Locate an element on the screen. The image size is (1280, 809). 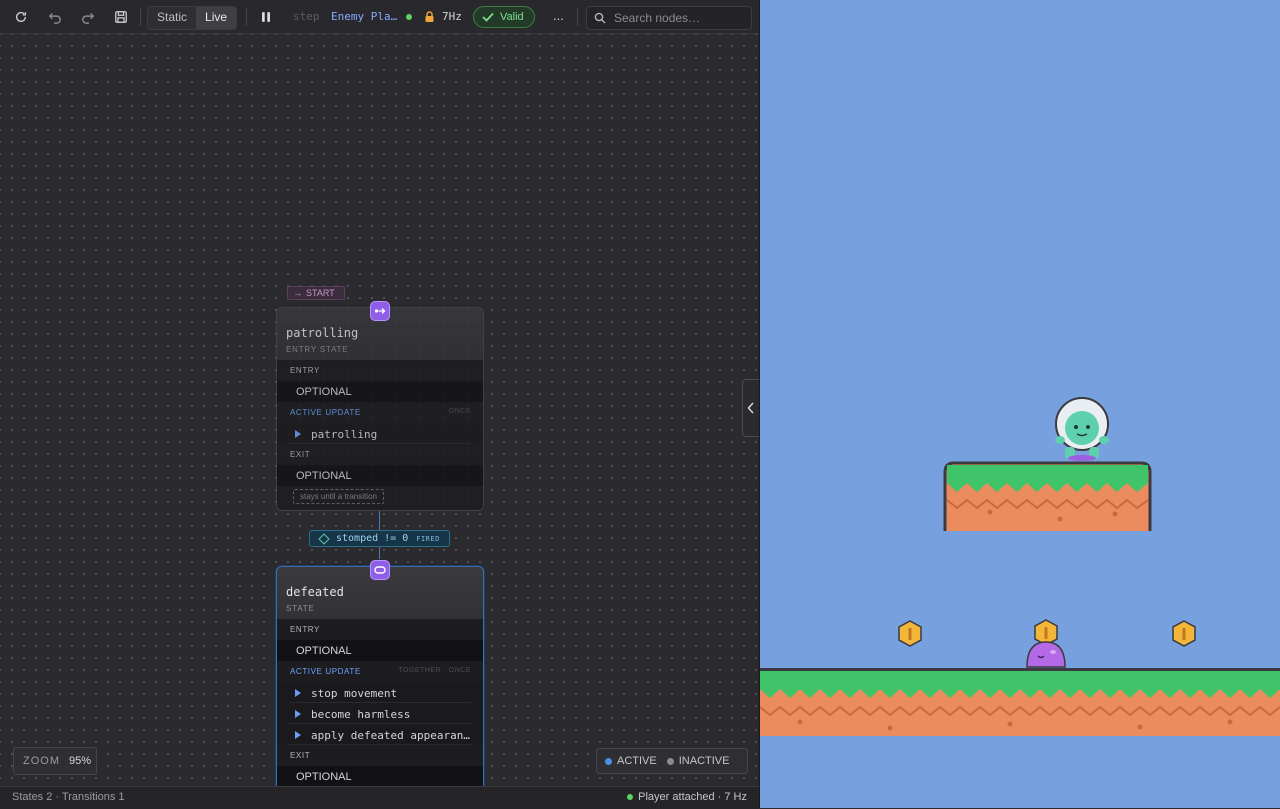
step-button: step is located at coordinates (306, 16).